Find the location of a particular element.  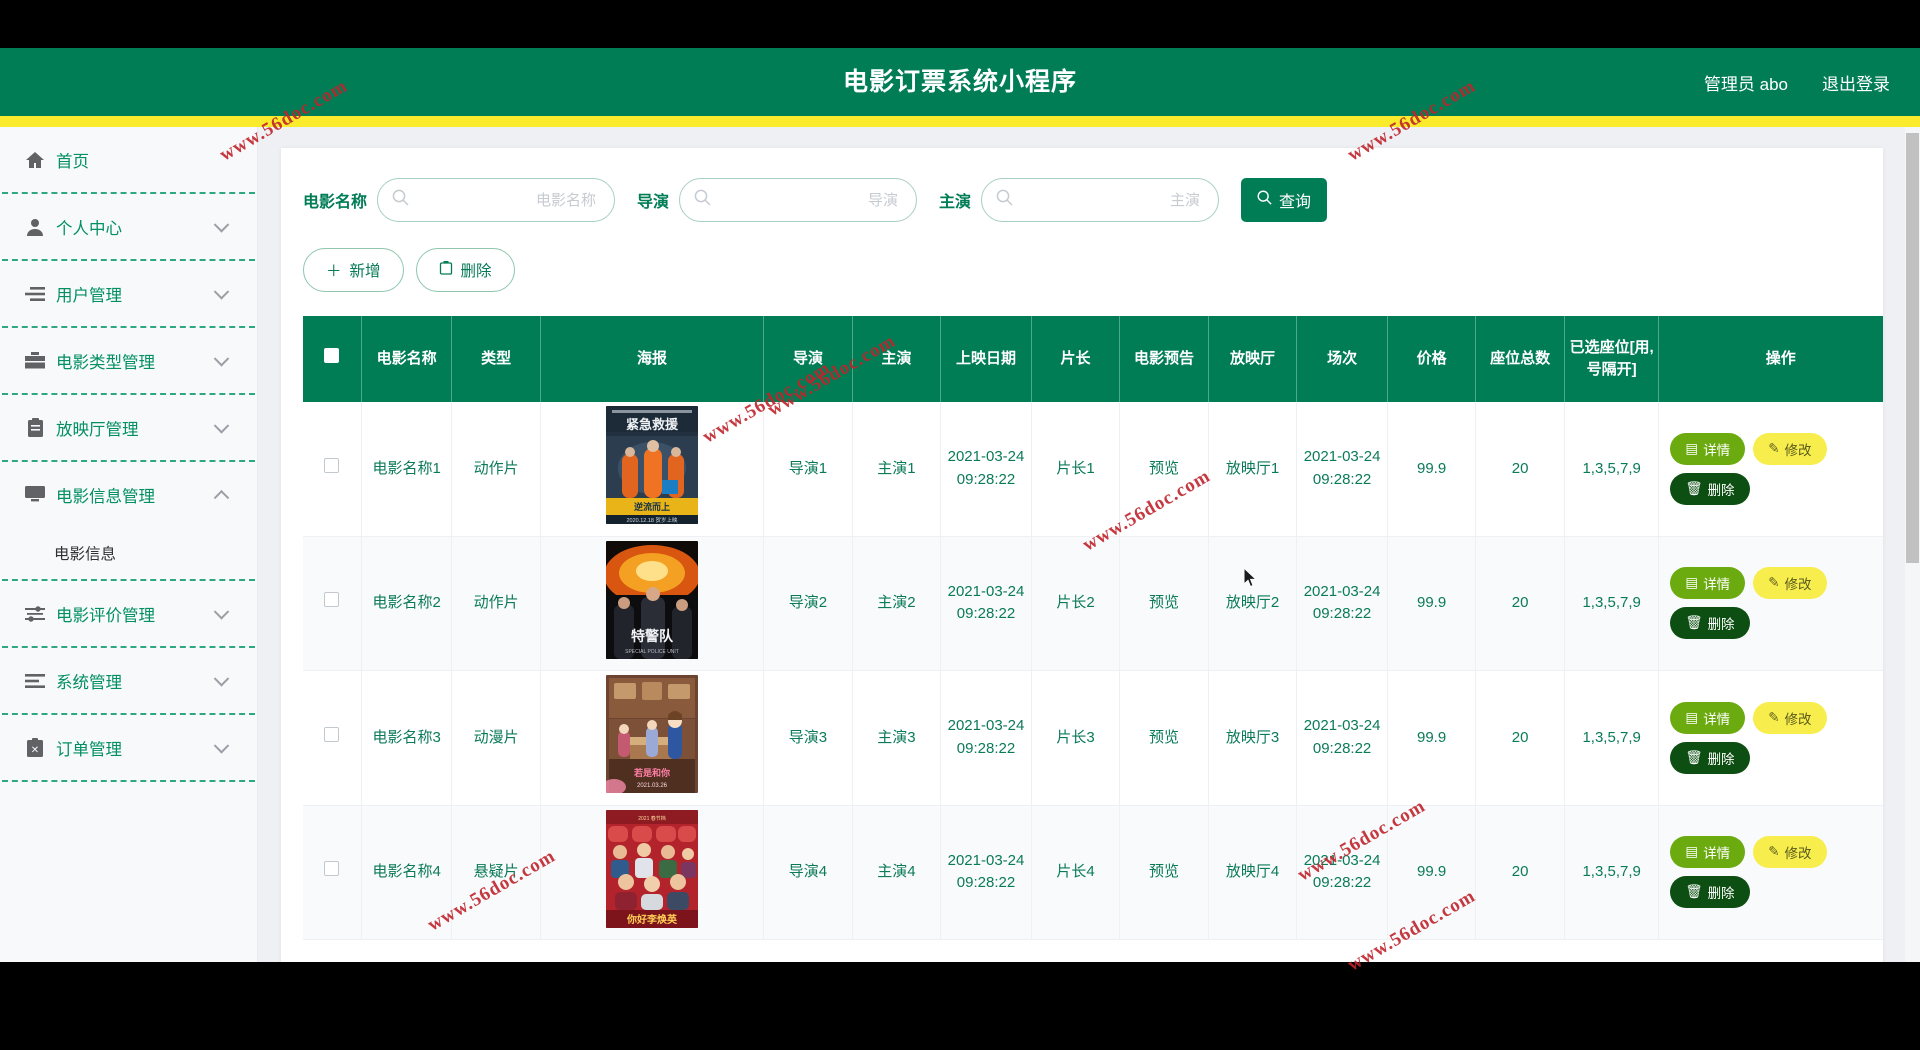

sidebar-item-movie-type-management: 电影类型管理 is located at coordinates (128, 360).